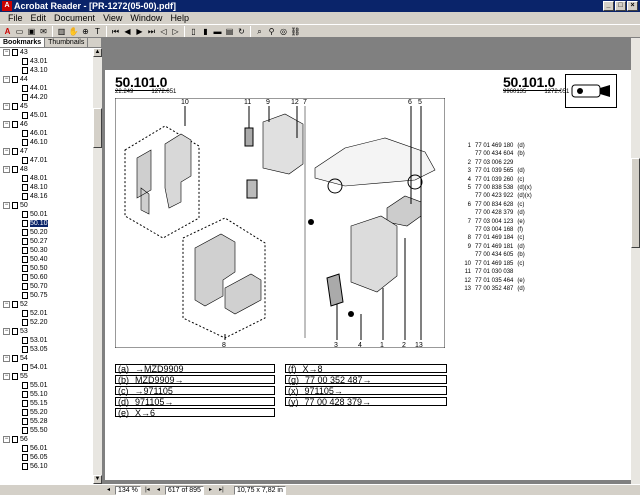 Image resolution: width=640 pixels, height=495 pixels. I want to click on bookmark-item: 54.01, so click(46, 367).